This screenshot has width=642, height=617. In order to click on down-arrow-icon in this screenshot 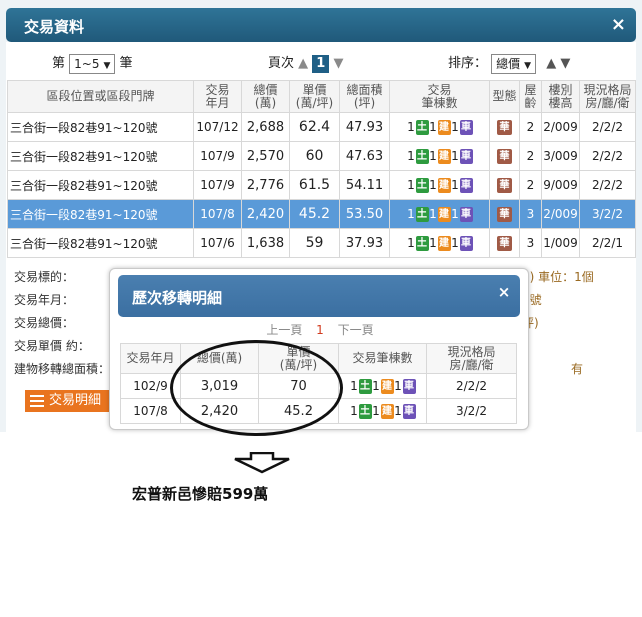, I will do `click(262, 463)`.